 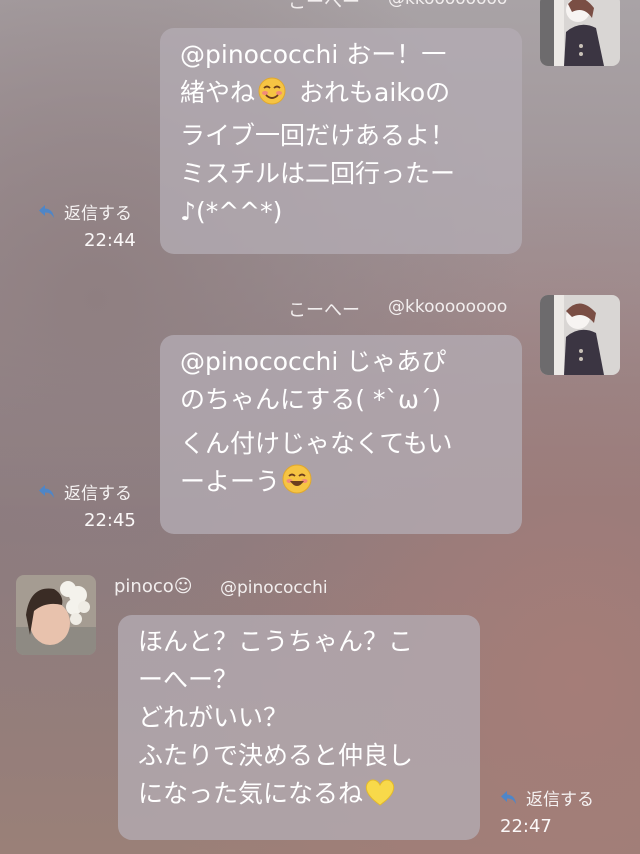 What do you see at coordinates (110, 240) in the screenshot?
I see `timestamp: 22:44` at bounding box center [110, 240].